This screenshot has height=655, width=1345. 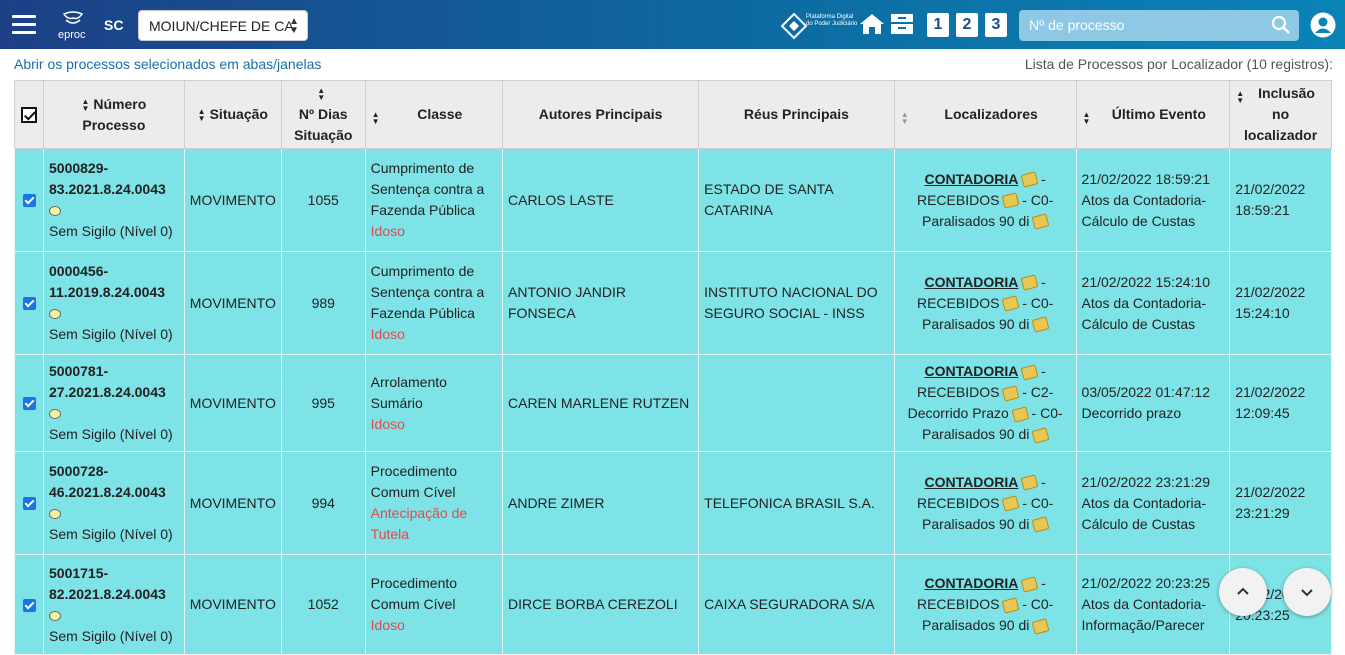 What do you see at coordinates (422, 210) in the screenshot?
I see `classe-text: Fazenda Pública` at bounding box center [422, 210].